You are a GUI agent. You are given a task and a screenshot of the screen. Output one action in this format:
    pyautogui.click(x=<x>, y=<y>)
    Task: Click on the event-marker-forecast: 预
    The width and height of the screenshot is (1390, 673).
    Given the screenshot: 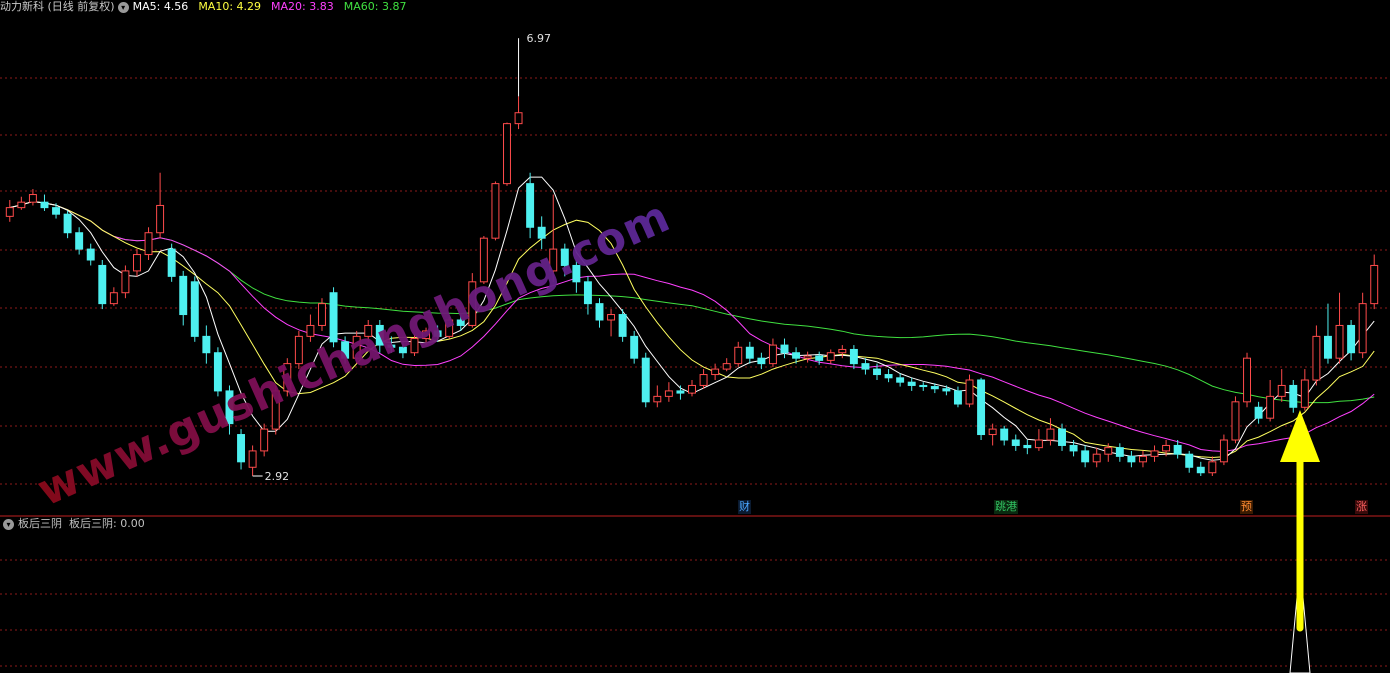 What is the action you would take?
    pyautogui.click(x=1246, y=507)
    